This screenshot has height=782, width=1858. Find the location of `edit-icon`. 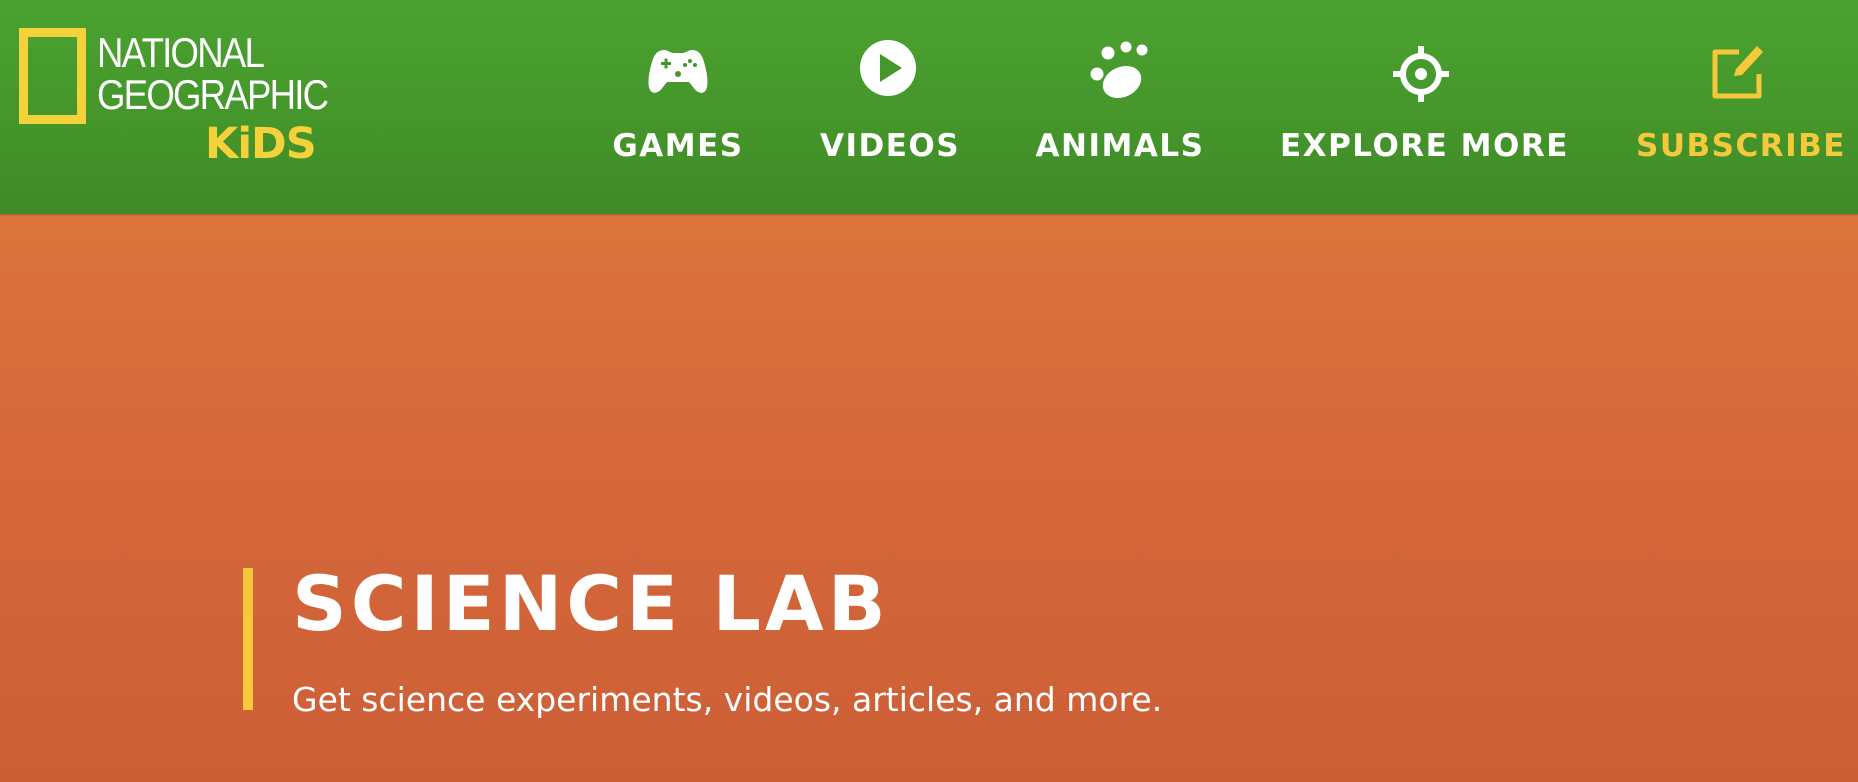

edit-icon is located at coordinates (1737, 72).